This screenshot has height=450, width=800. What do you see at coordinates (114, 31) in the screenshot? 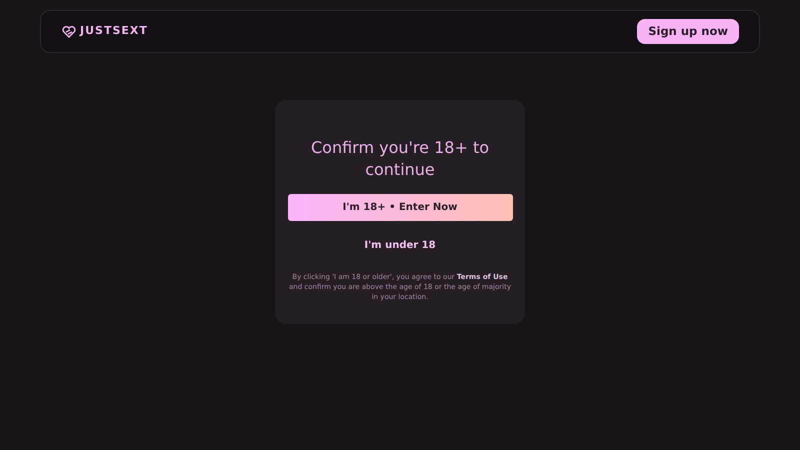
I see `logo-text: JUSTSEXT` at bounding box center [114, 31].